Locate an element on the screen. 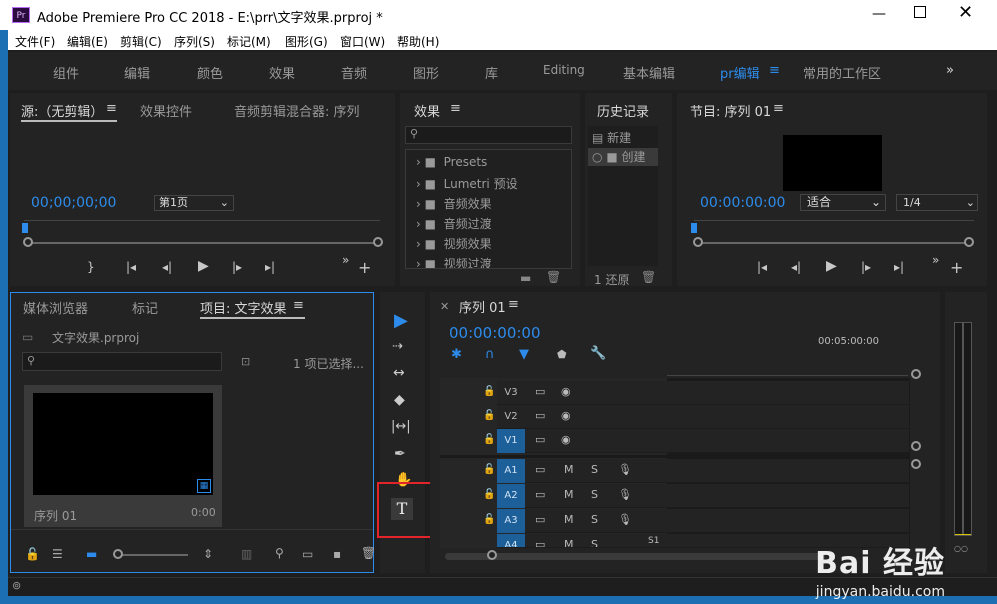 Image resolution: width=997 pixels, height=604 pixels. new-bin-icon: ▭ is located at coordinates (307, 554).